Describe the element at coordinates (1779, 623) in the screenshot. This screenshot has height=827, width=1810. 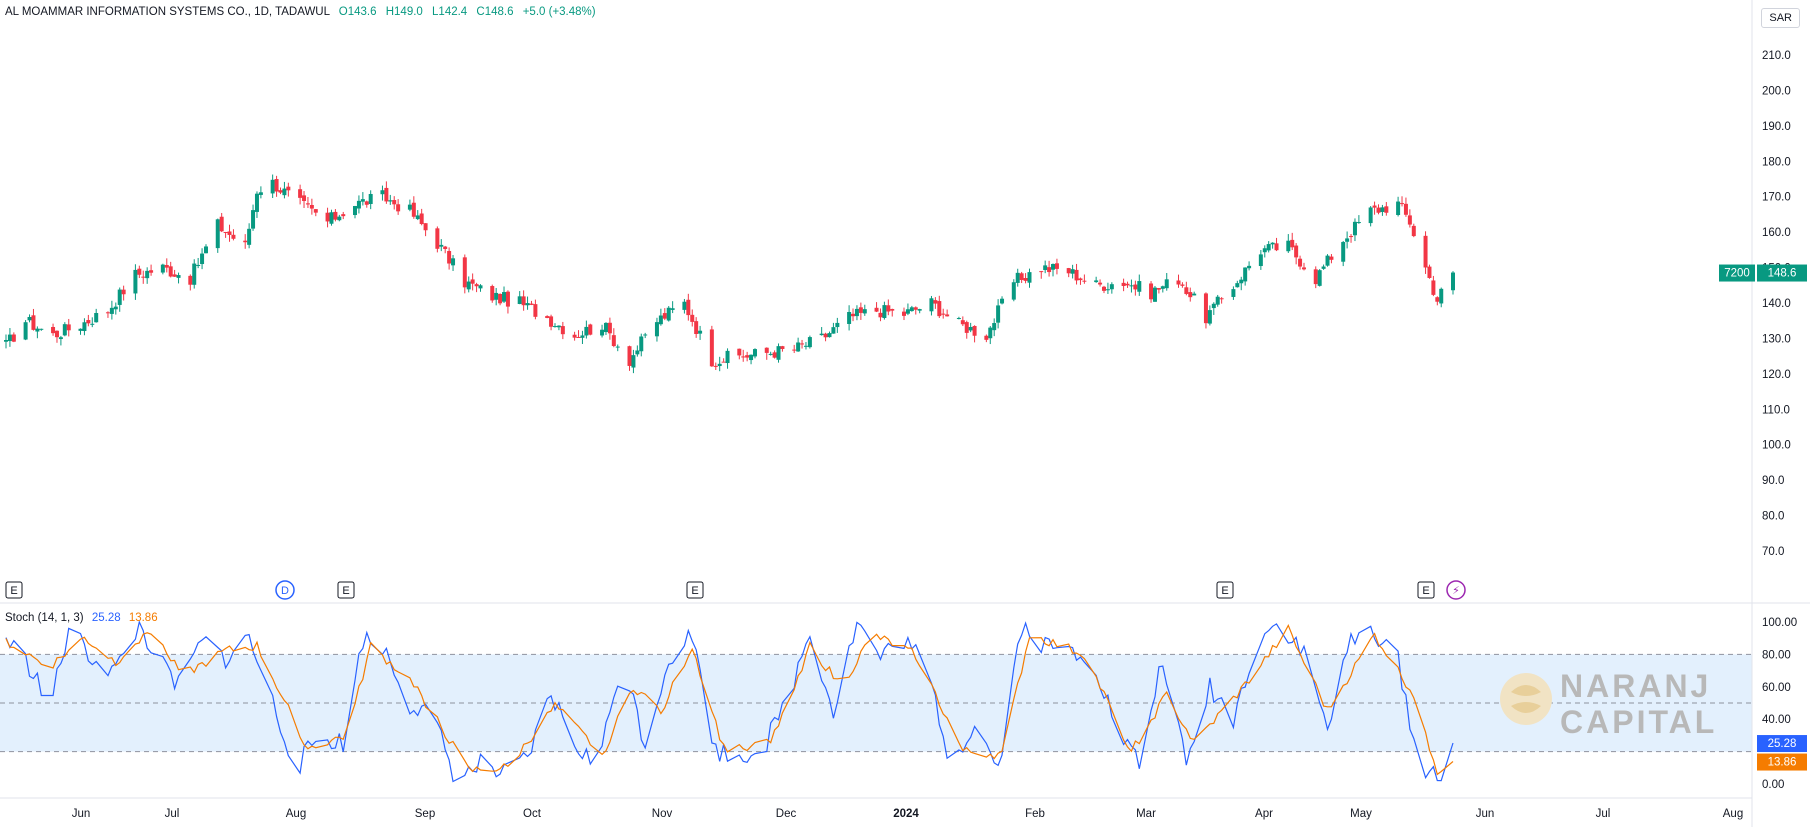
I see `stoch-tick-label: 100.00` at that location.